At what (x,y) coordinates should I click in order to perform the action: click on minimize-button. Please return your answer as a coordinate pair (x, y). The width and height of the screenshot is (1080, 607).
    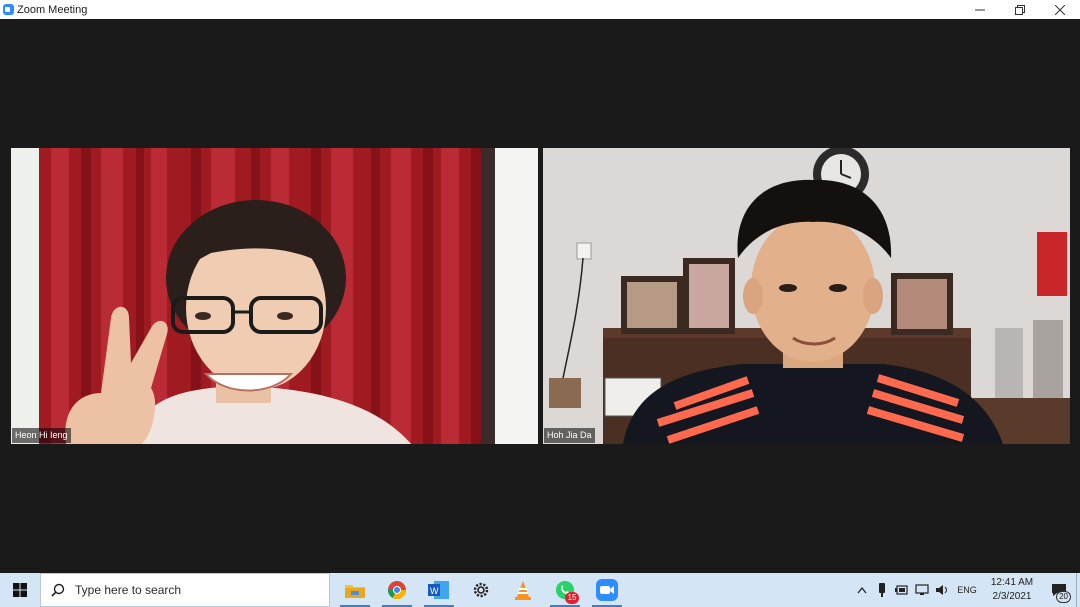
    Looking at the image, I should click on (980, 9).